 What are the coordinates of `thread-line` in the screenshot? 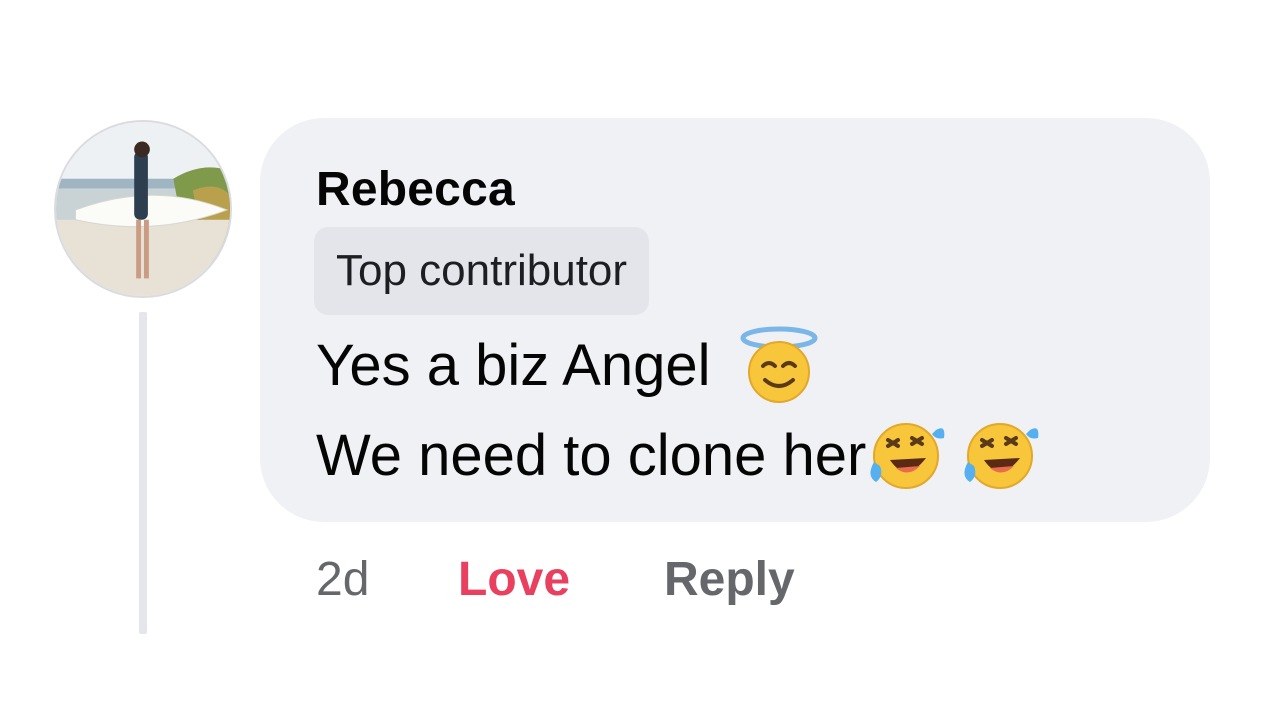 It's located at (143, 473).